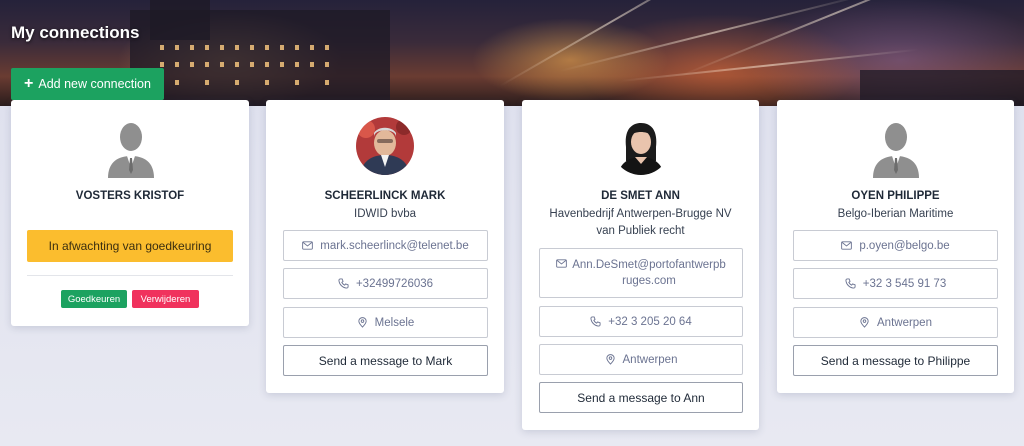 The height and width of the screenshot is (446, 1024). I want to click on plus-icon: +, so click(29, 83).